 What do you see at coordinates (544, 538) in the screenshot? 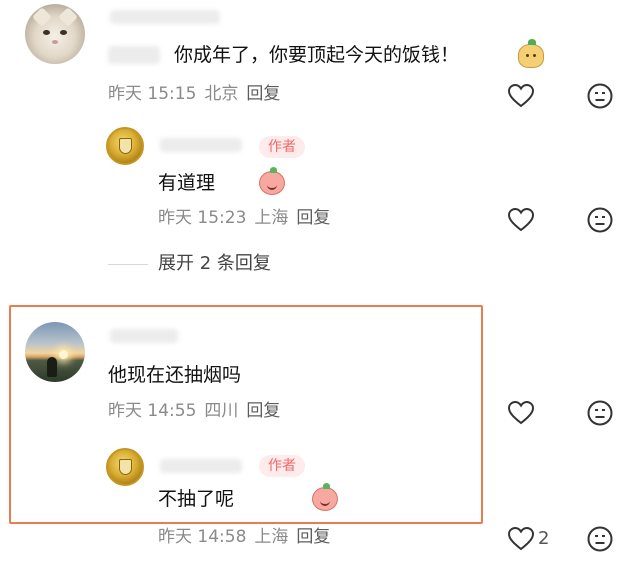
I see `like-count: 2` at bounding box center [544, 538].